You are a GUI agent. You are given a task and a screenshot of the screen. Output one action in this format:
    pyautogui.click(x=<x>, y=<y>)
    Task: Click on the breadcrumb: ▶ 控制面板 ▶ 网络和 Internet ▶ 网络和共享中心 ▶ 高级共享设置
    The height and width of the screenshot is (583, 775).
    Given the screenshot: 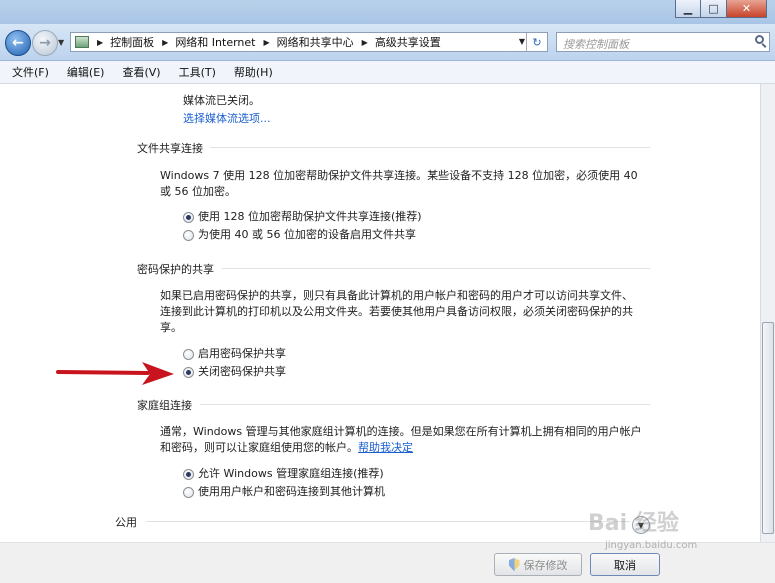 What is the action you would take?
    pyautogui.click(x=265, y=42)
    